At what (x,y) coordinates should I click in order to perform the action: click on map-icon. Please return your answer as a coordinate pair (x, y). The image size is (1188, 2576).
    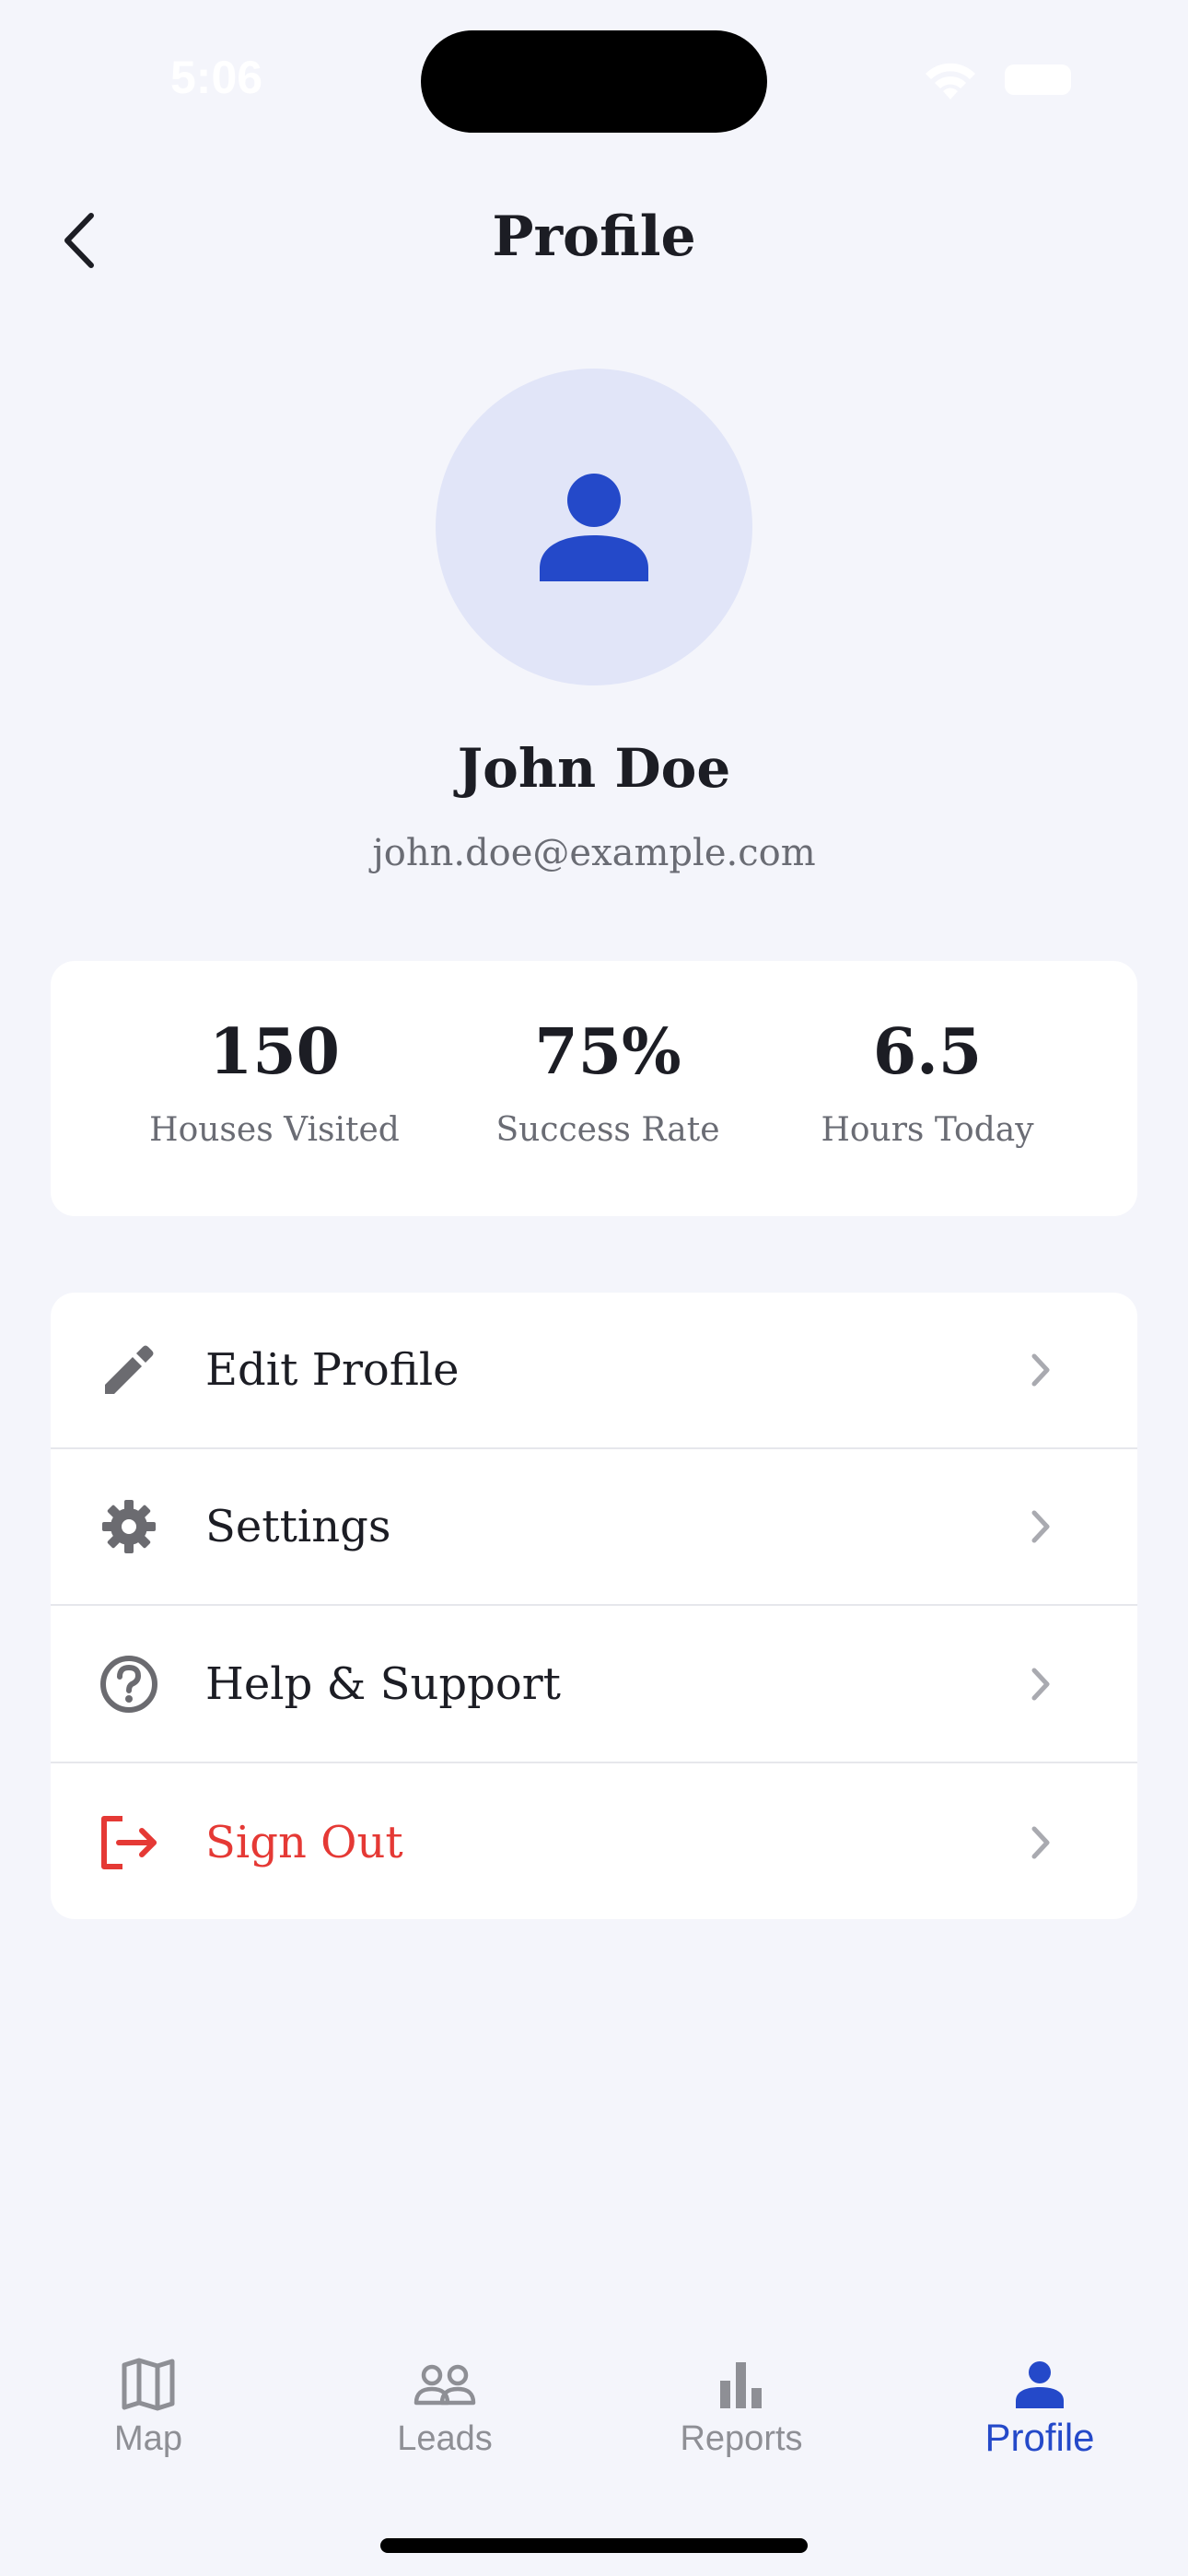
    Looking at the image, I should click on (148, 2384).